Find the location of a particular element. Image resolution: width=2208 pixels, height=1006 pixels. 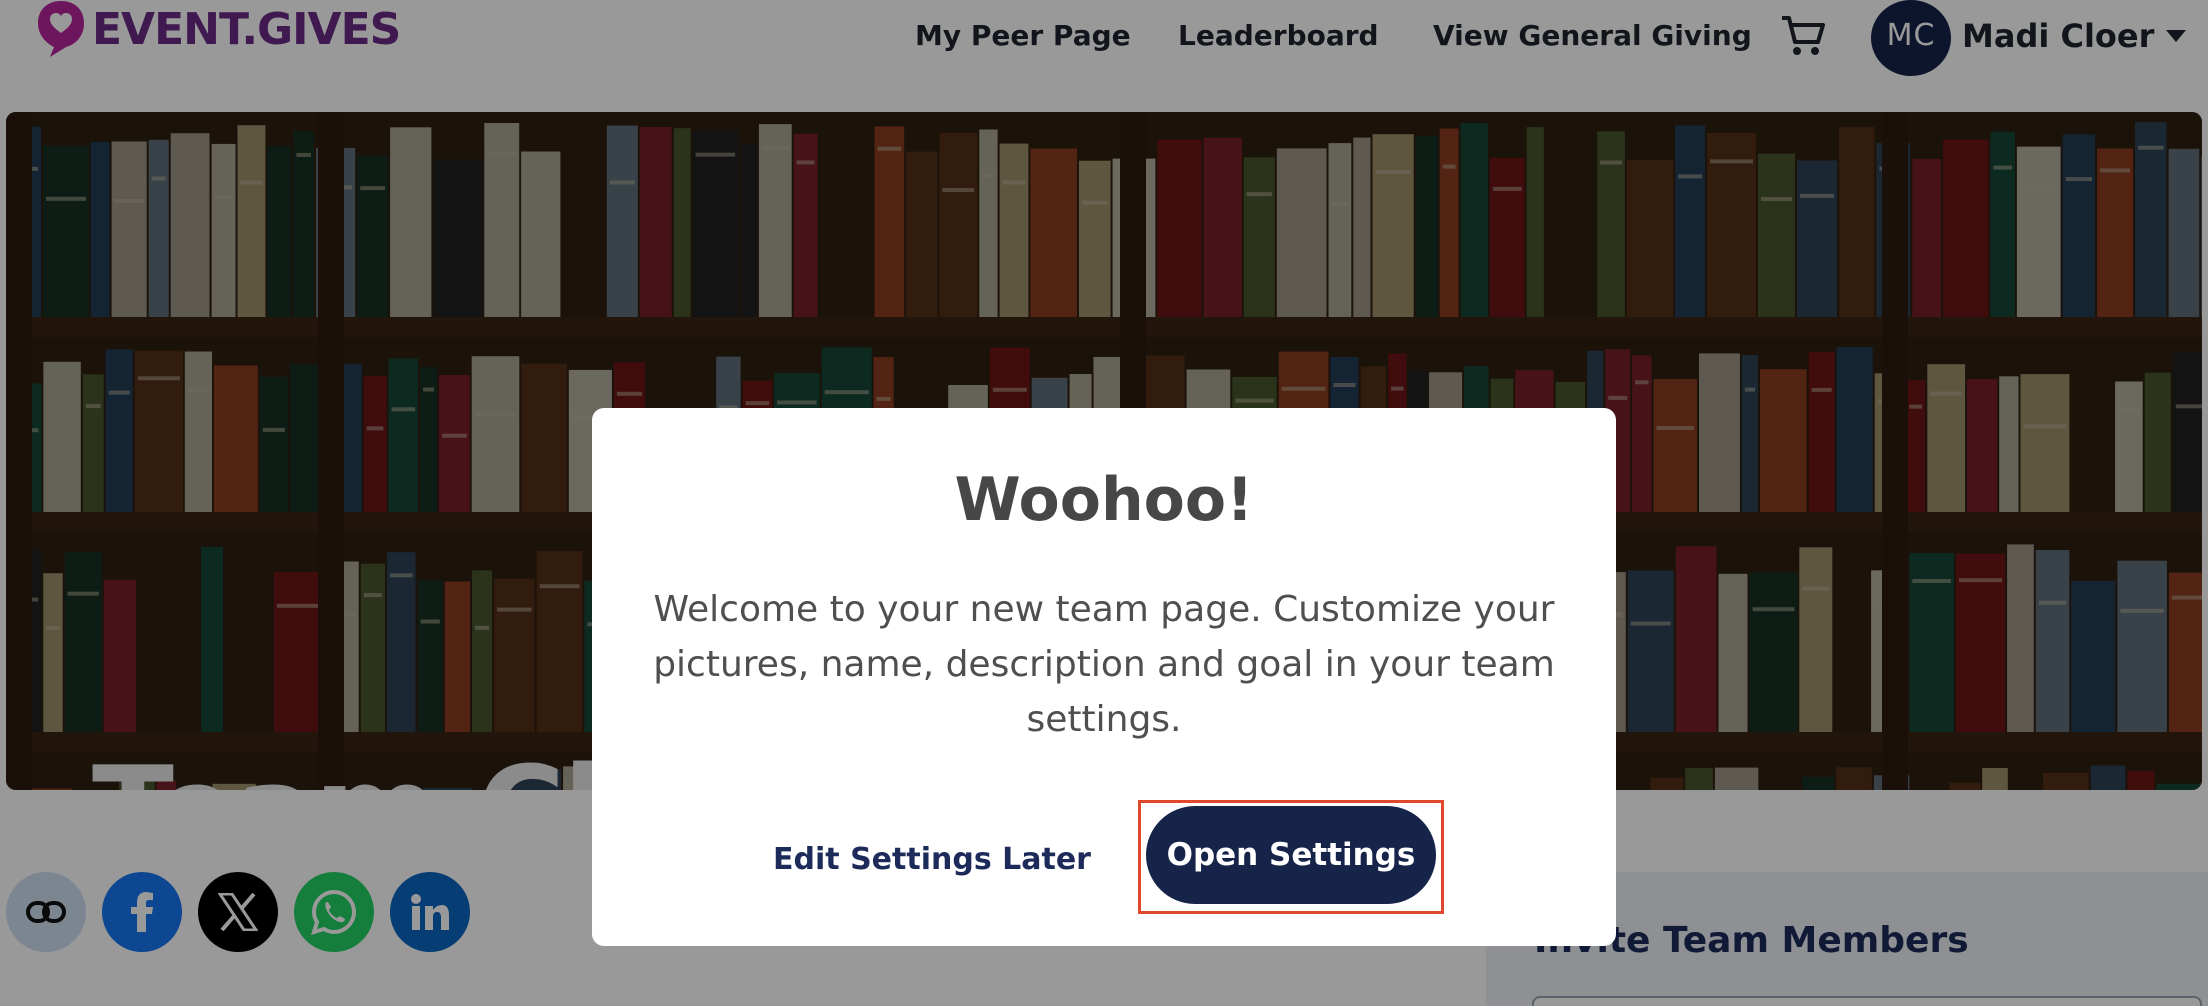

open-settings-button: Open Settings is located at coordinates (1291, 855).